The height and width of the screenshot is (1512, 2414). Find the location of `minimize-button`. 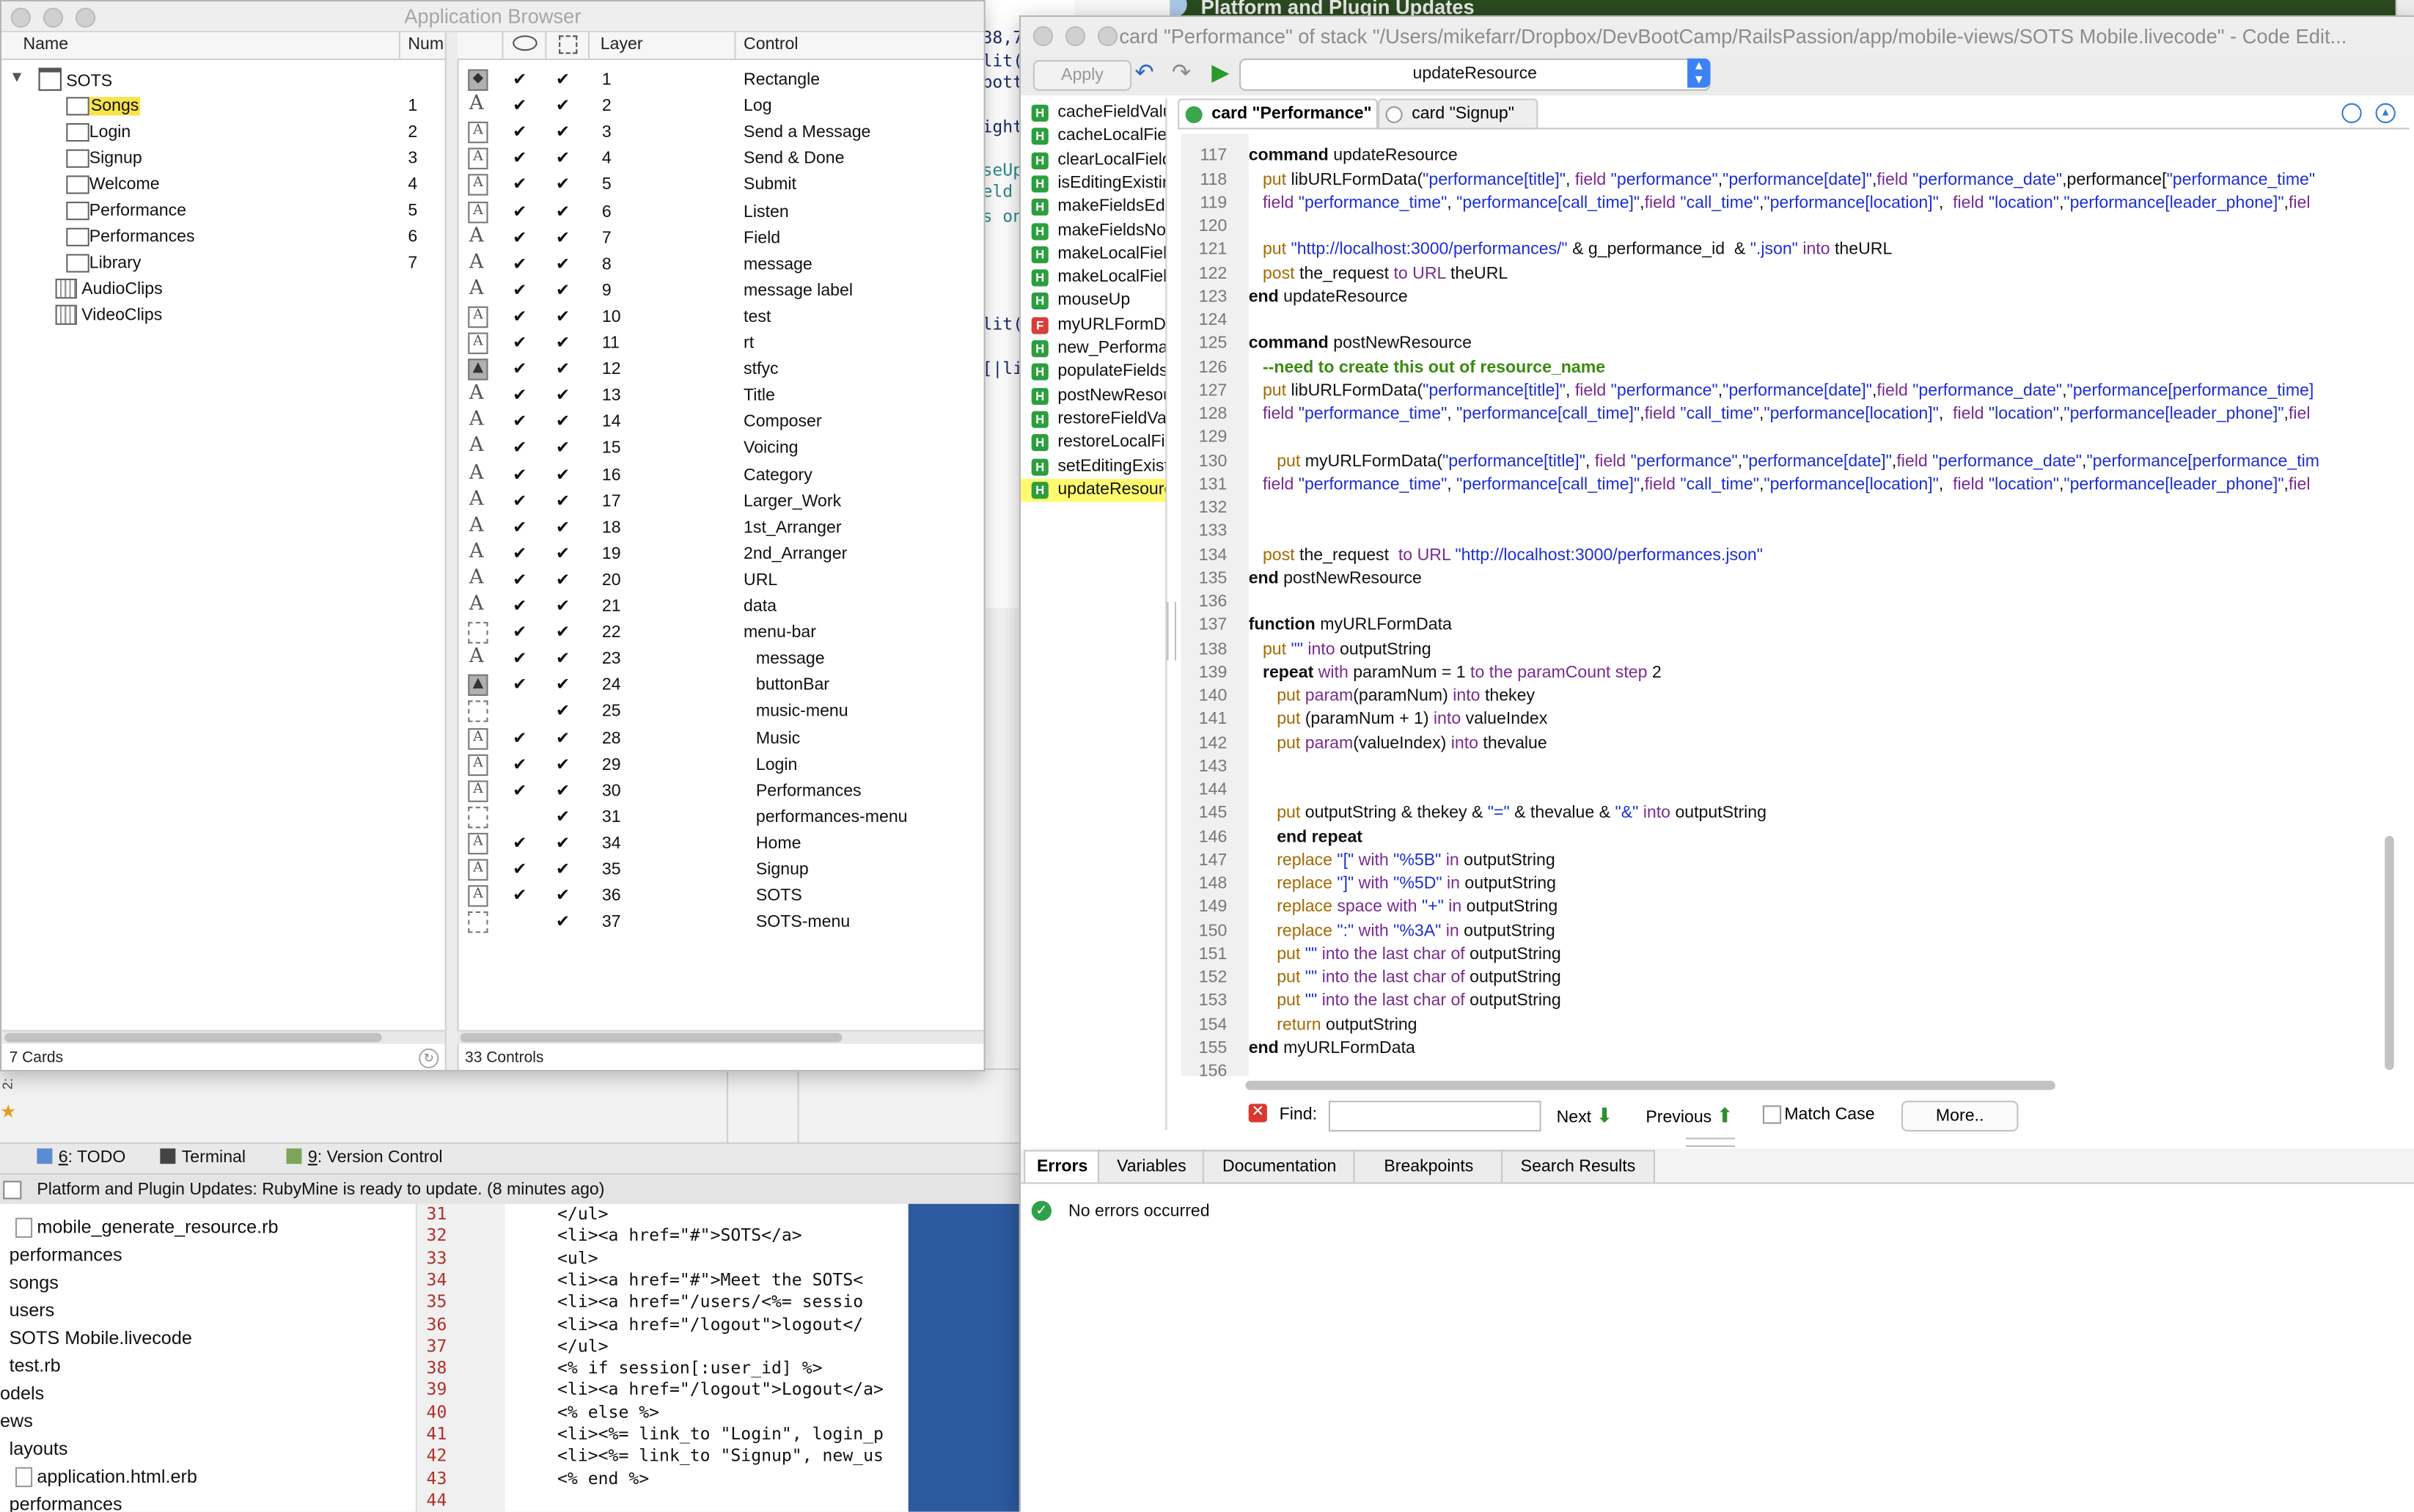

minimize-button is located at coordinates (1075, 36).